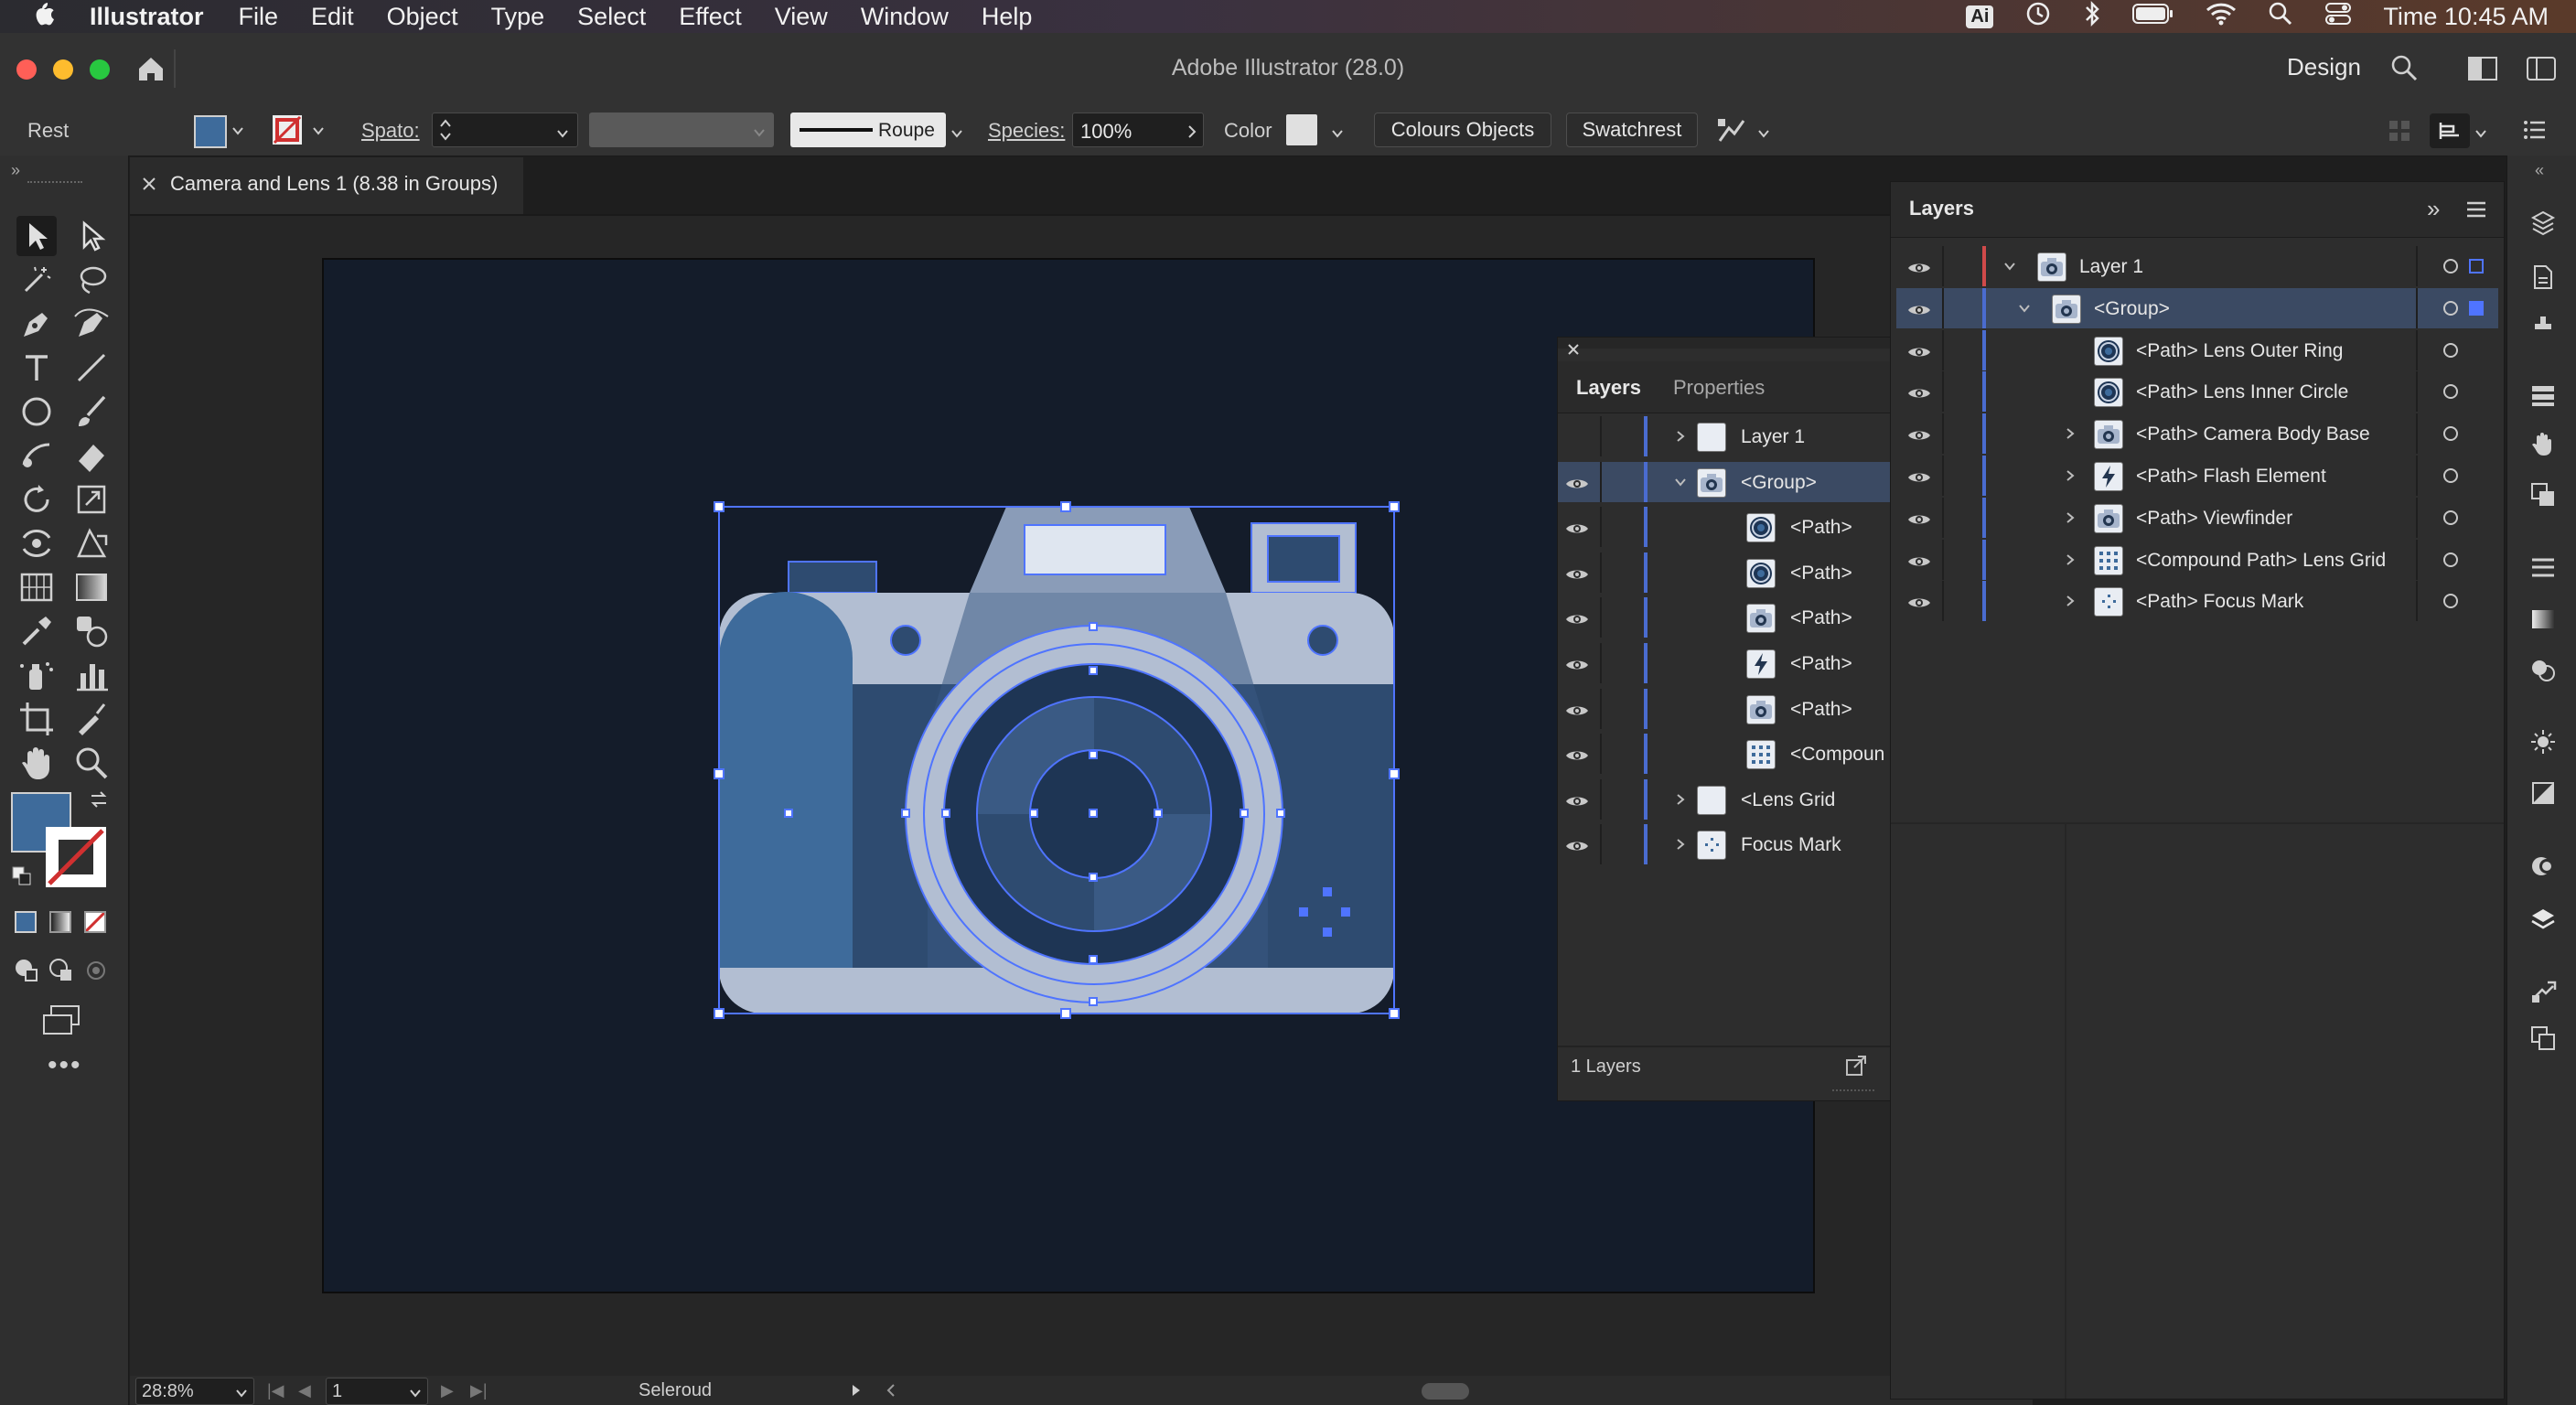 The height and width of the screenshot is (1405, 2576). I want to click on flash-window, so click(1304, 559).